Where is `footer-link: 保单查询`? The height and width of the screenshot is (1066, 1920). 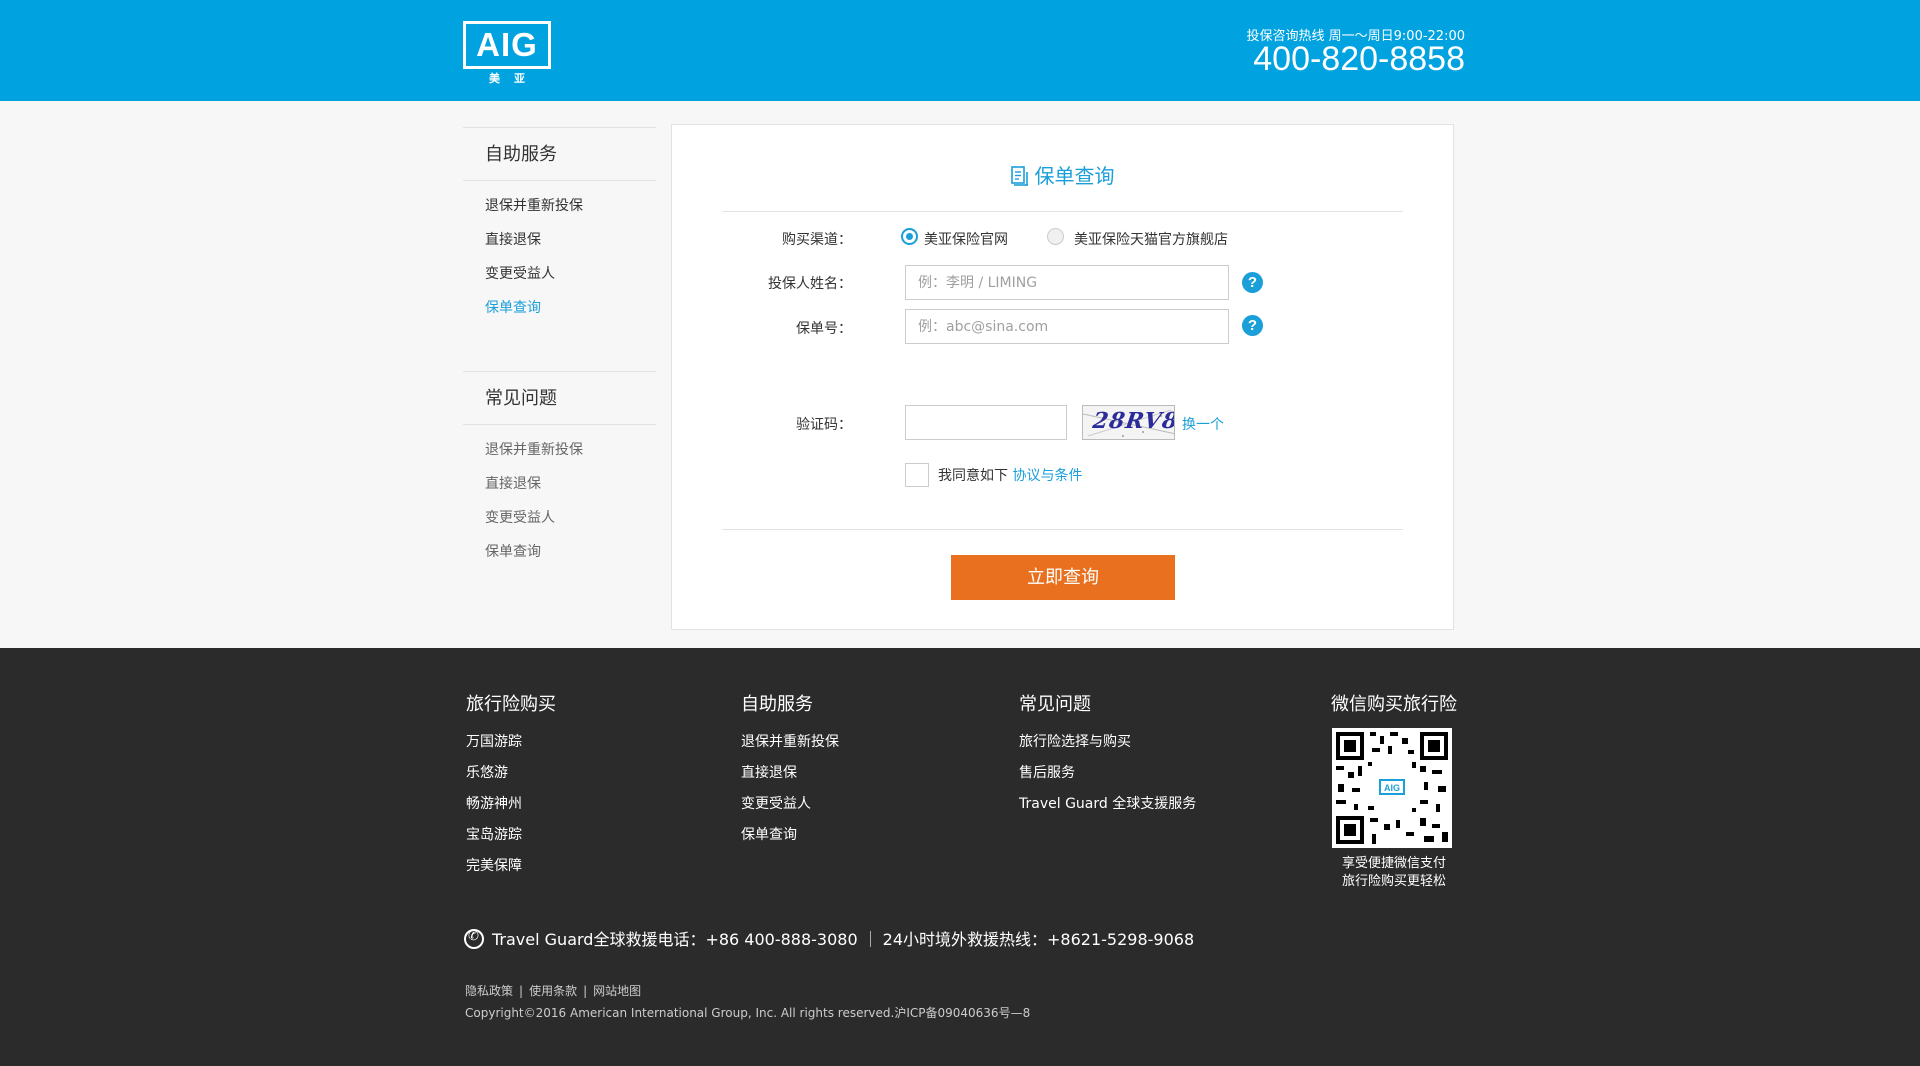
footer-link: 保单查询 is located at coordinates (790, 835).